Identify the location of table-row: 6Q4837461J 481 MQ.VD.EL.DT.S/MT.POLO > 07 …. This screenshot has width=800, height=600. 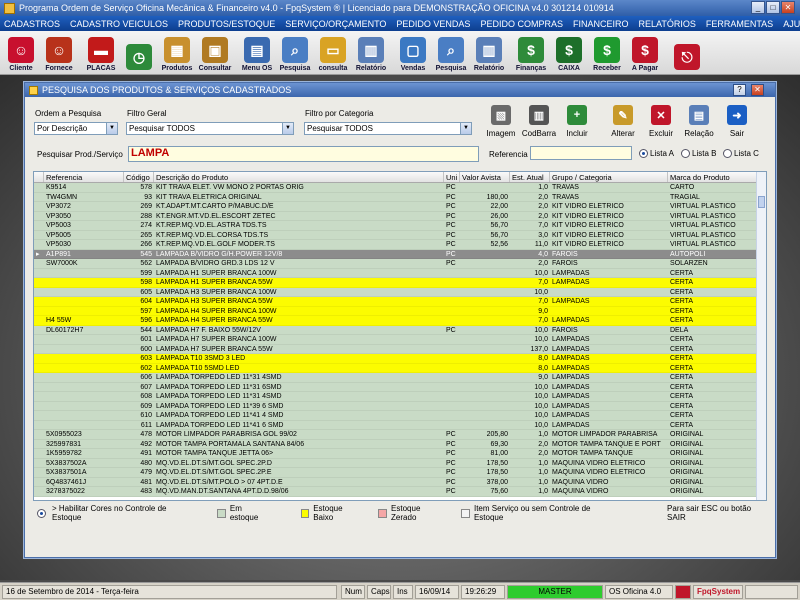
(400, 482).